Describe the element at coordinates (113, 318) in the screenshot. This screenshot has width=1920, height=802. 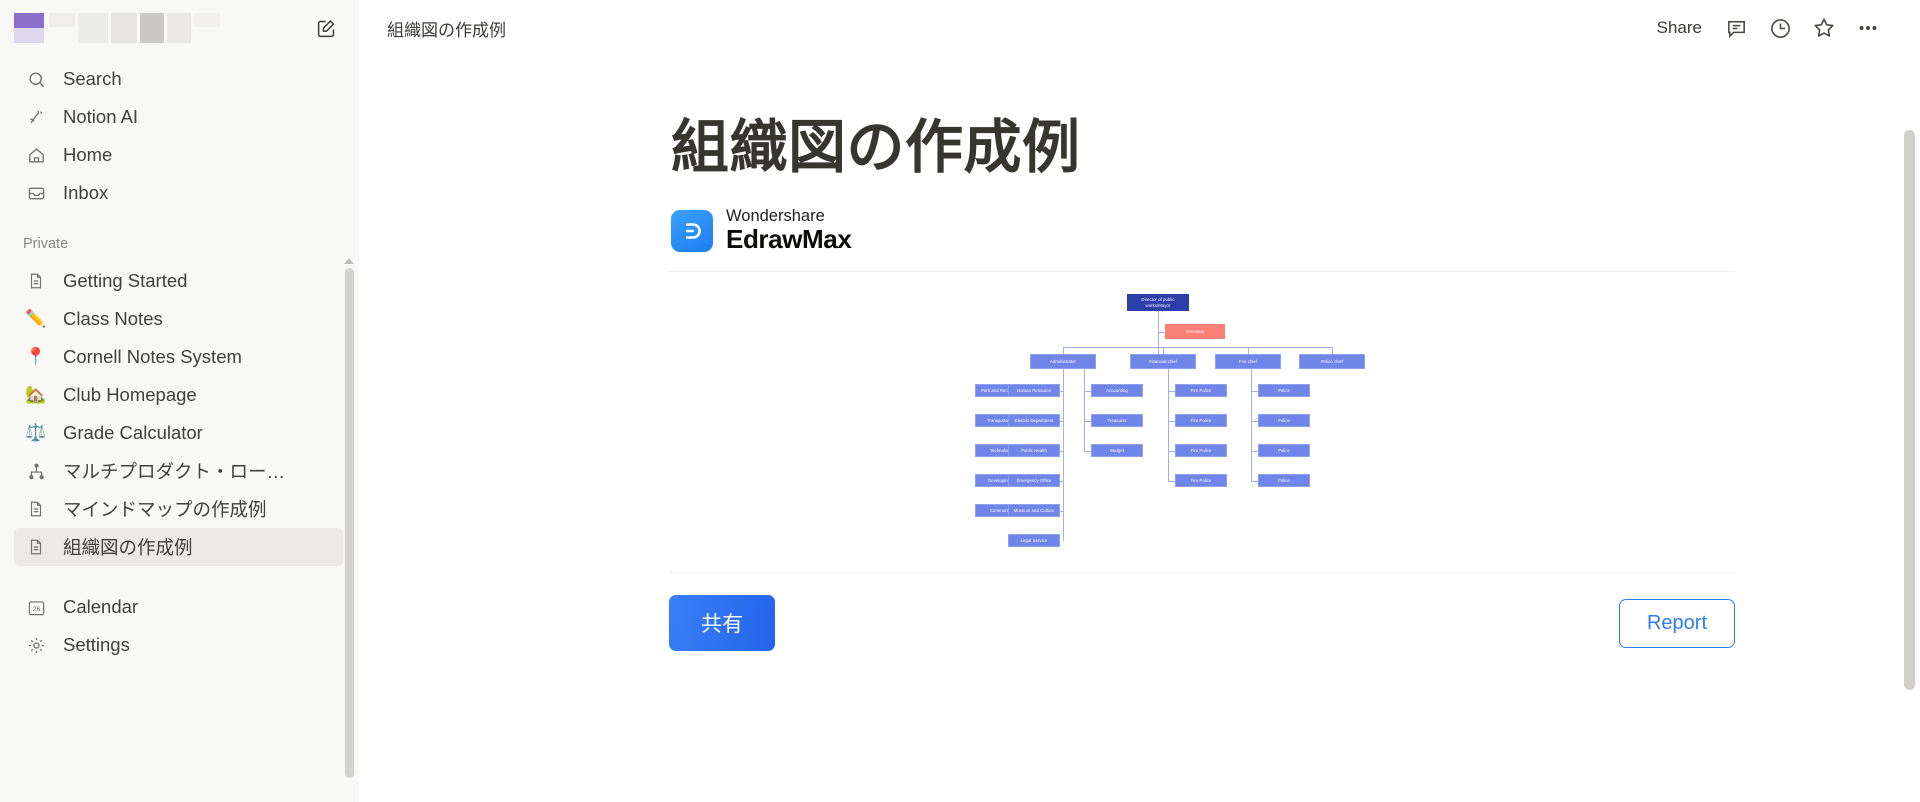
I see `sidebar-item-label: Class Notes` at that location.